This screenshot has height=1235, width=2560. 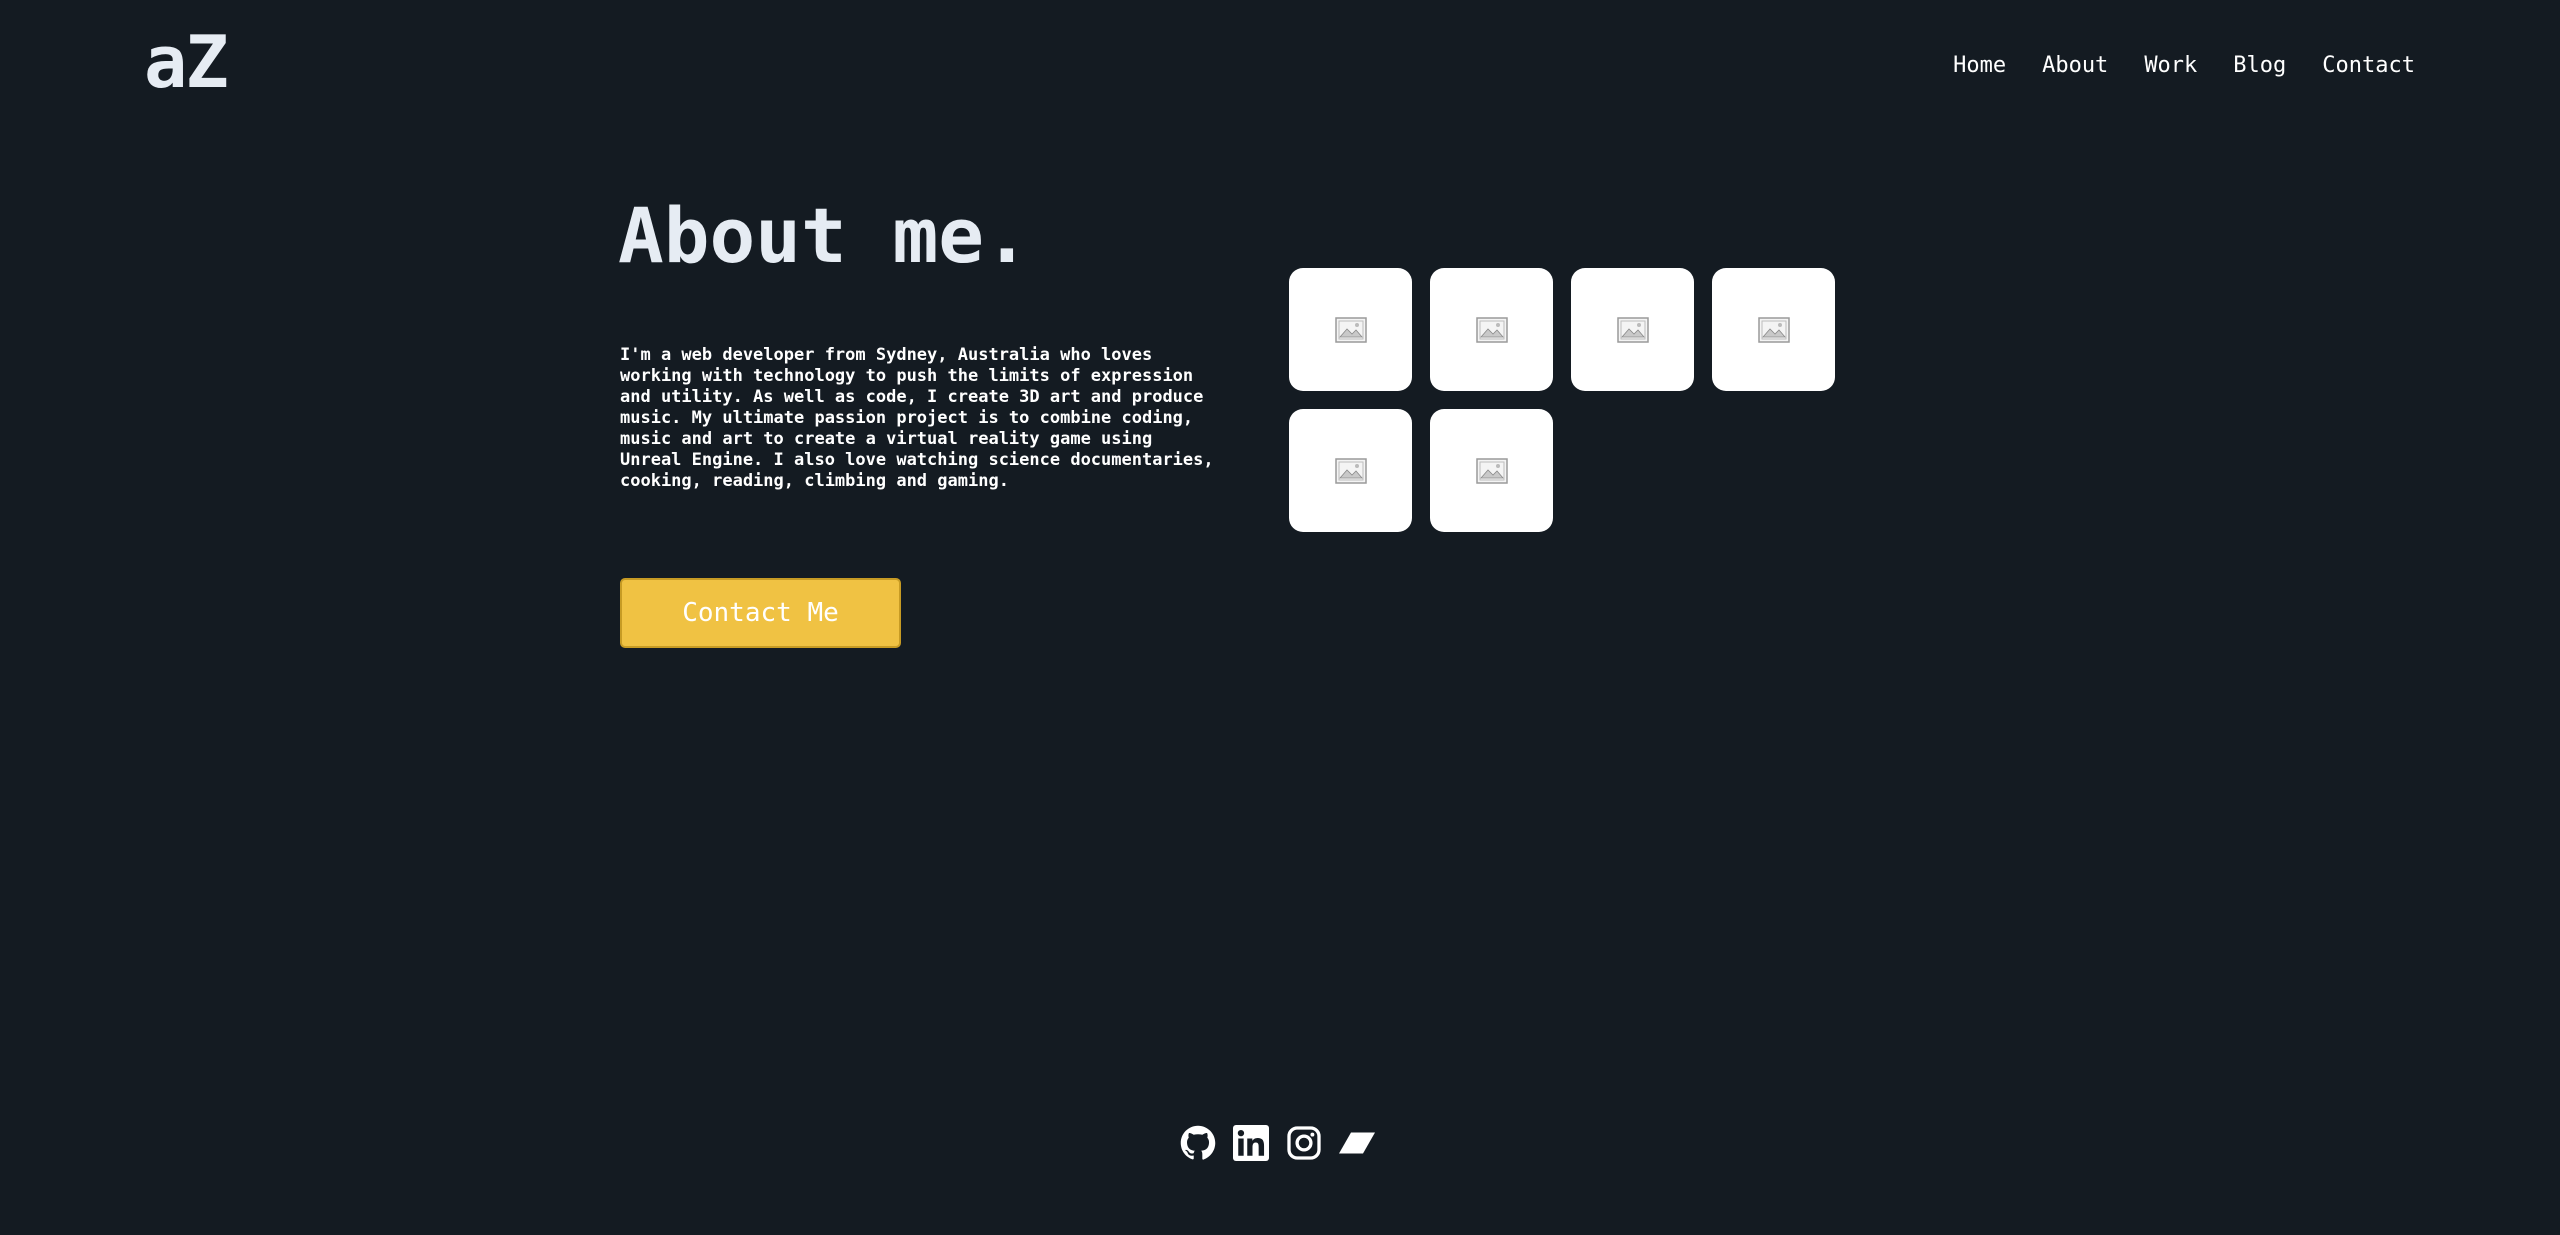 I want to click on linkedin-icon, so click(x=1251, y=1143).